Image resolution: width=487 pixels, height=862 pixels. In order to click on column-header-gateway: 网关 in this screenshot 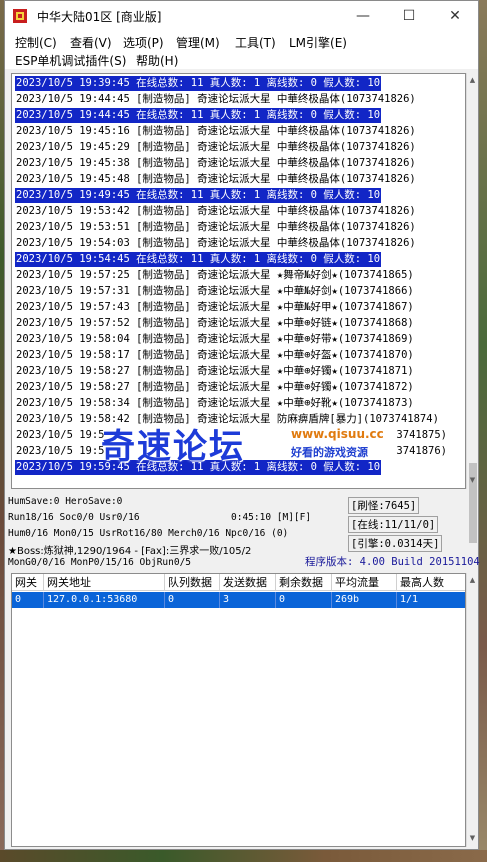, I will do `click(28, 582)`.